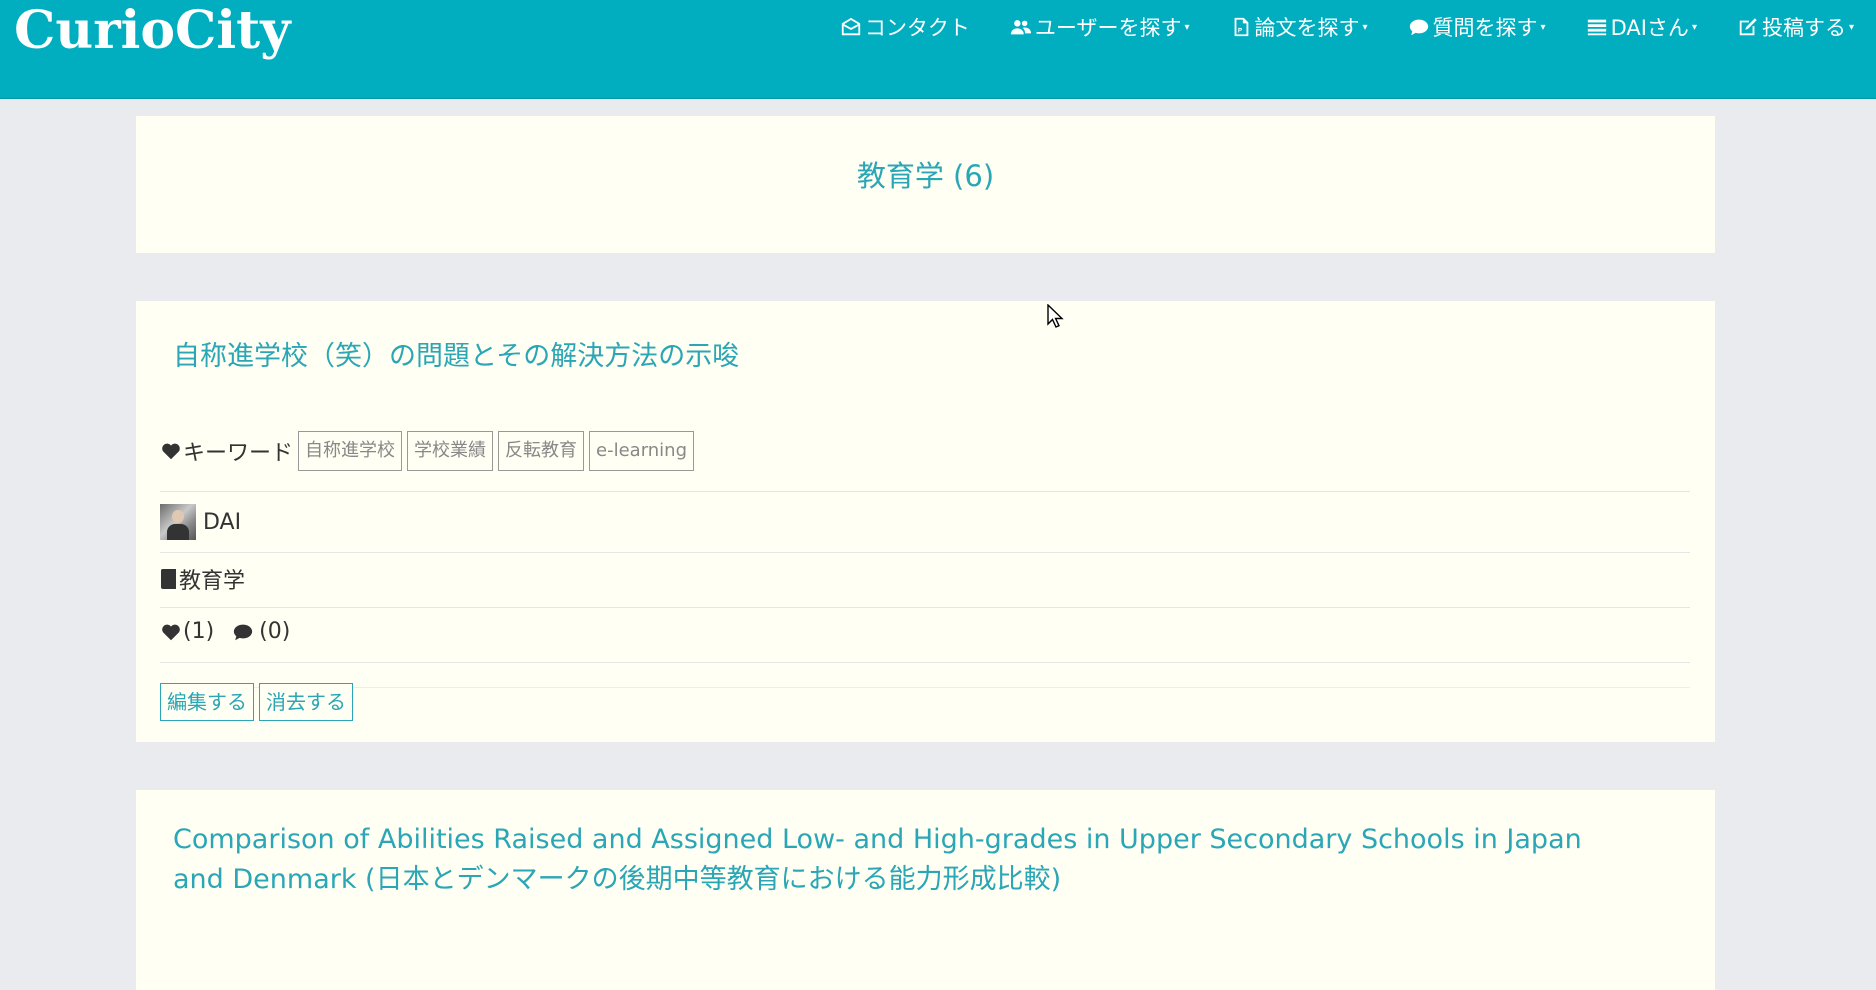 The image size is (1876, 990). Describe the element at coordinates (1485, 28) in the screenshot. I see `nav-item-find-questions-label: 質問を探す` at that location.